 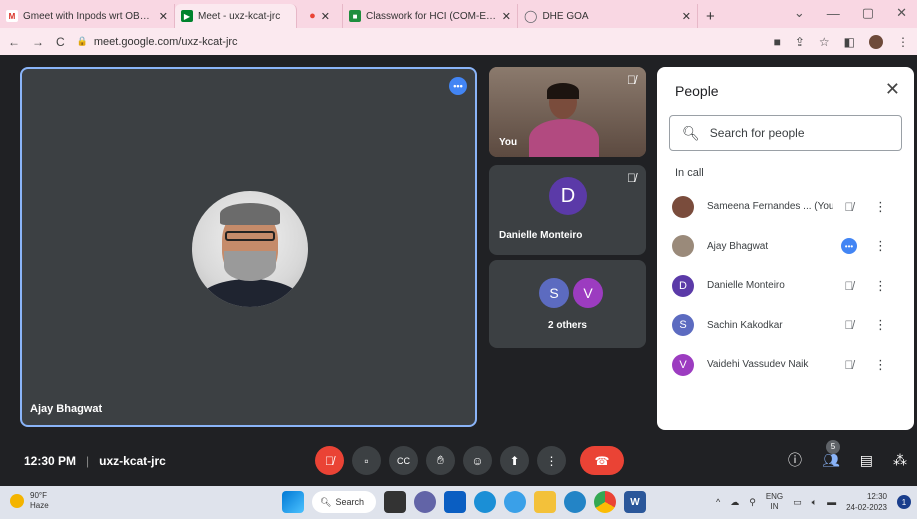 I want to click on search-field: 🔍︎, so click(x=785, y=133).